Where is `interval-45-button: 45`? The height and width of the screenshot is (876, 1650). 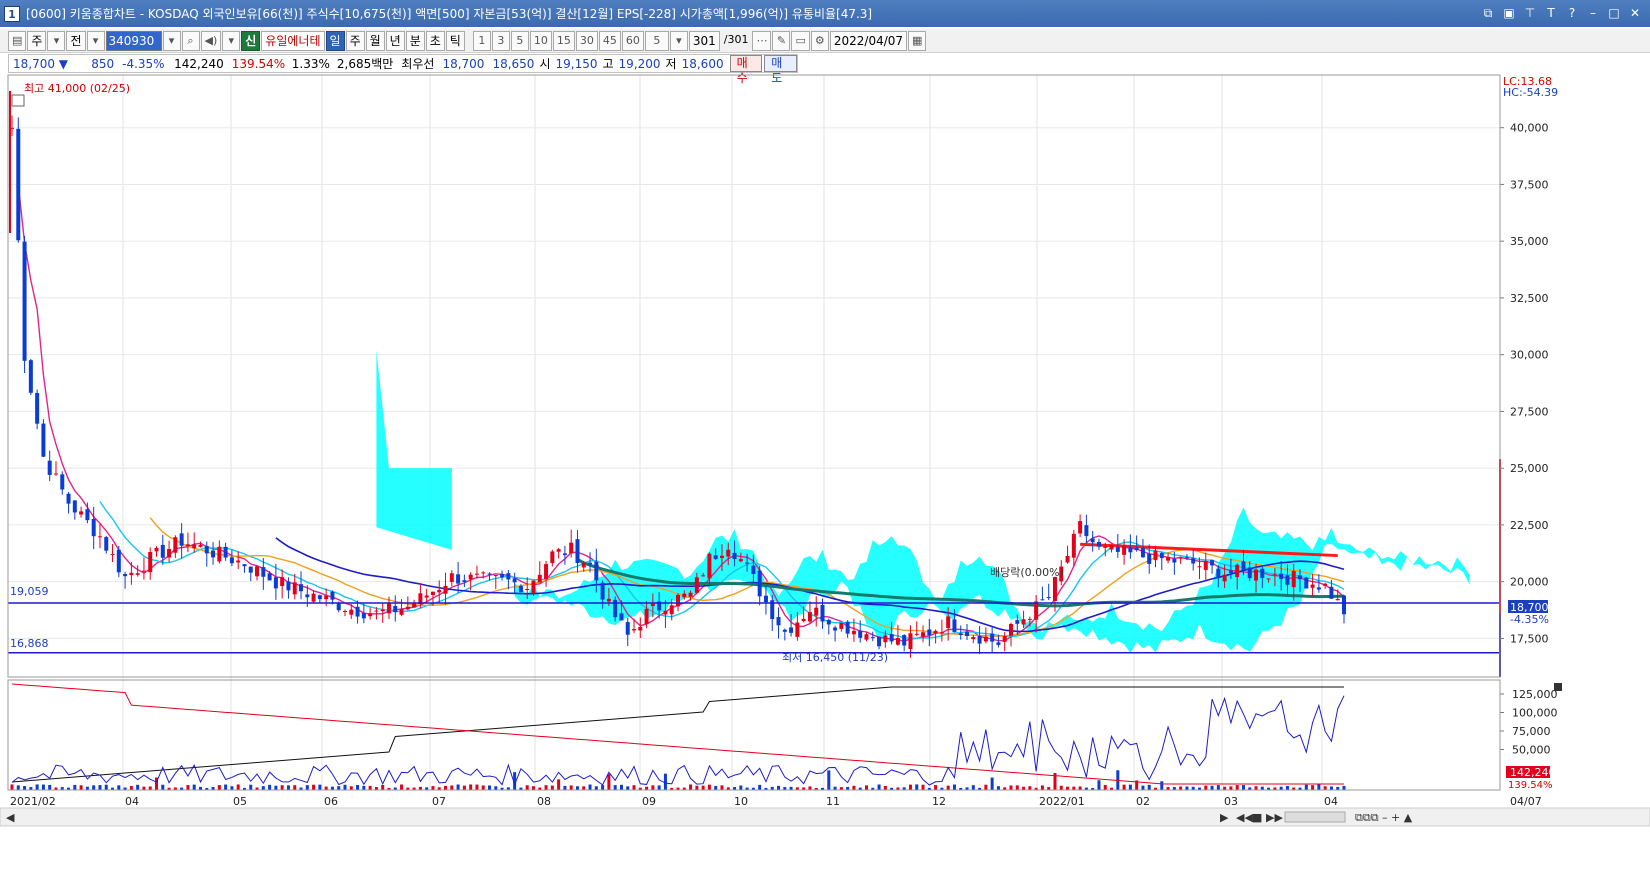
interval-45-button: 45 is located at coordinates (609, 40).